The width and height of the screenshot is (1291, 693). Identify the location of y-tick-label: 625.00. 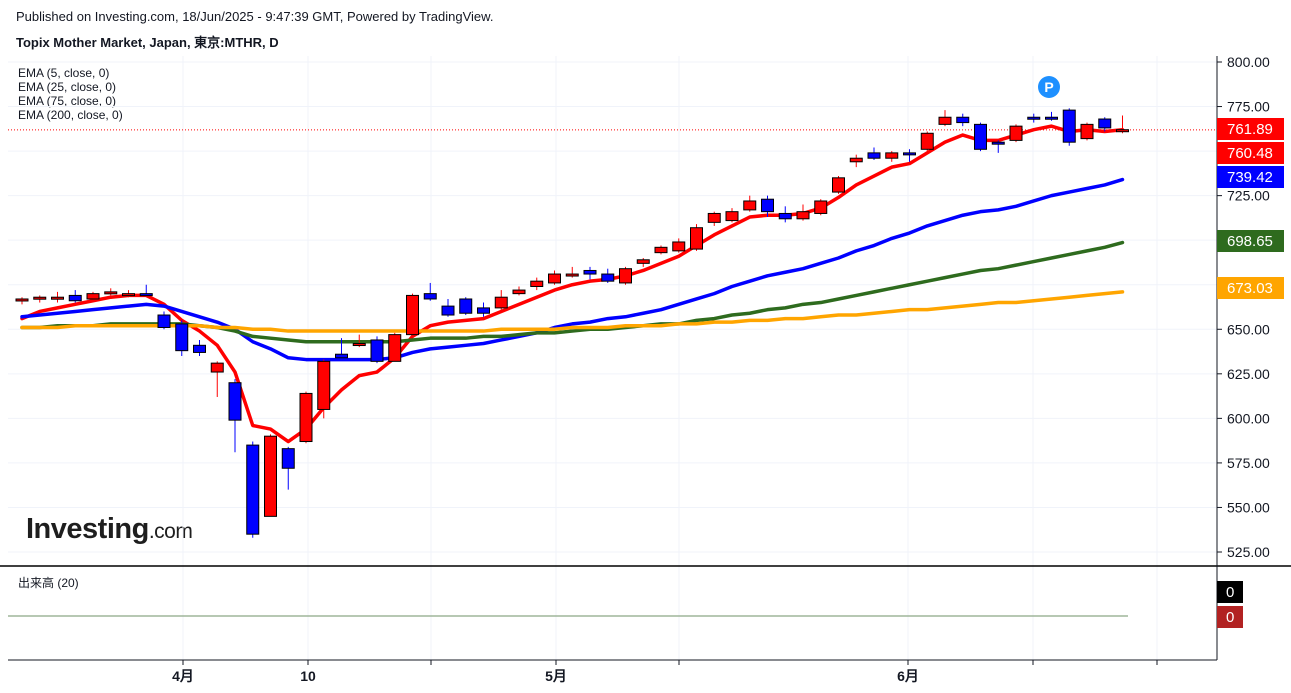
(1248, 374).